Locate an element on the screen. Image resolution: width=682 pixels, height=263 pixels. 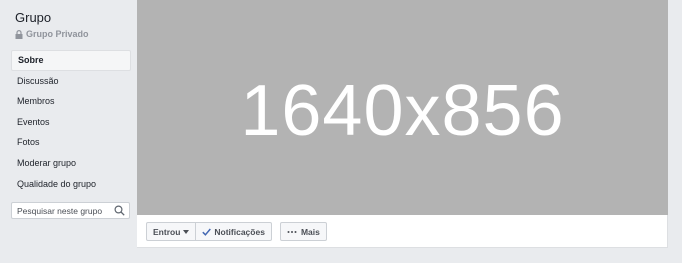
joined-button: Entrou is located at coordinates (171, 231).